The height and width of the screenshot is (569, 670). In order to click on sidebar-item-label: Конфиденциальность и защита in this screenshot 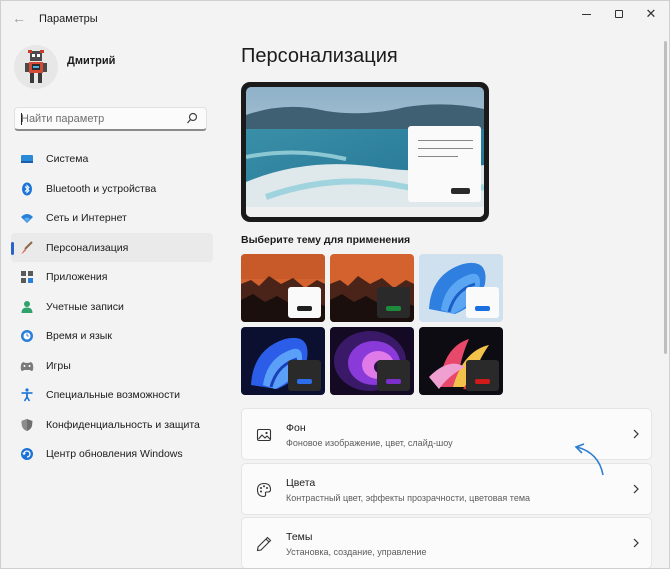, I will do `click(123, 424)`.